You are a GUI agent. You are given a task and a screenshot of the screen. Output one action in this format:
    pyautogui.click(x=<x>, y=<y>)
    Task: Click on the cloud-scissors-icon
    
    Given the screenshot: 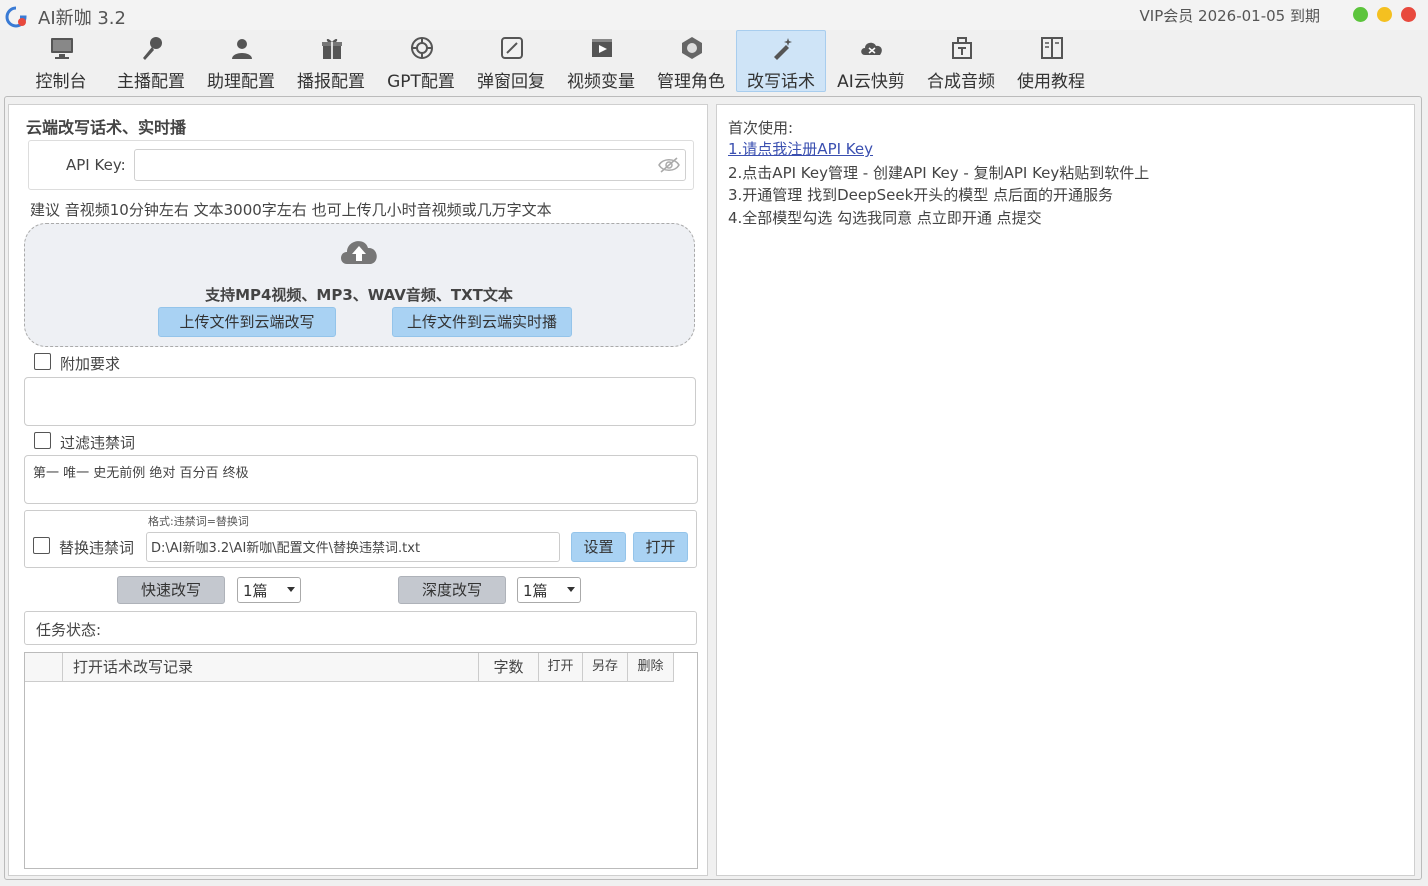 What is the action you would take?
    pyautogui.click(x=871, y=48)
    